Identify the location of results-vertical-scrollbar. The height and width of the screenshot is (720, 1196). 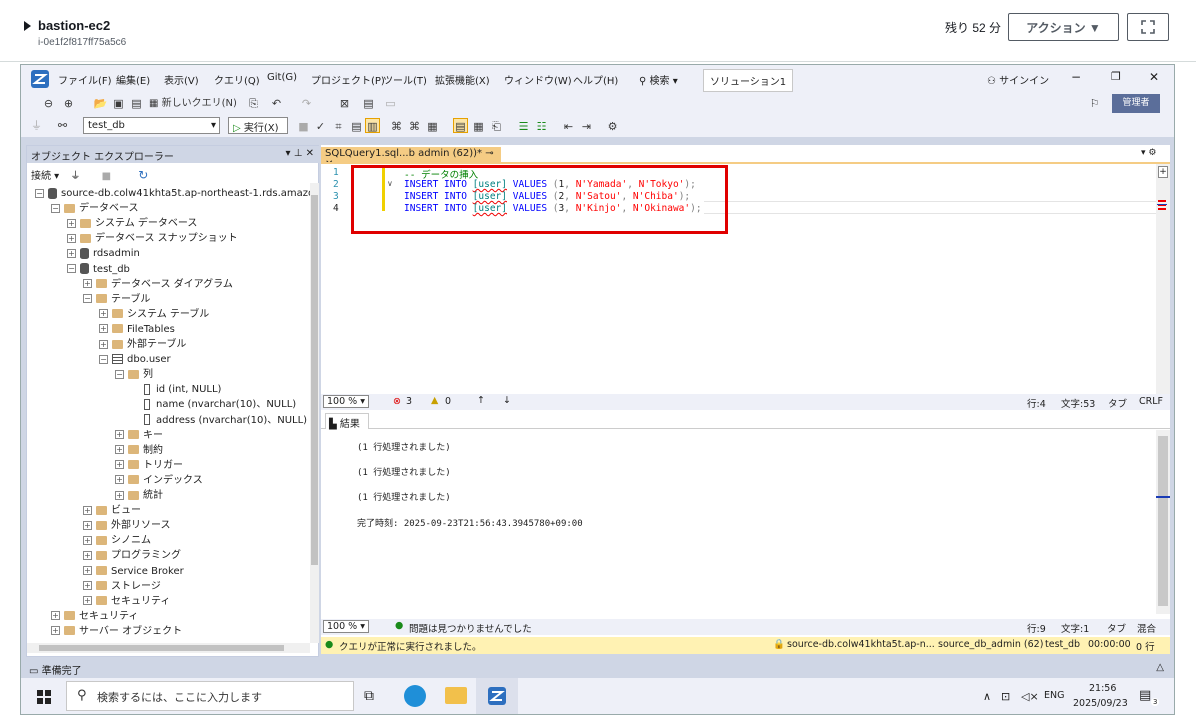
(1163, 522).